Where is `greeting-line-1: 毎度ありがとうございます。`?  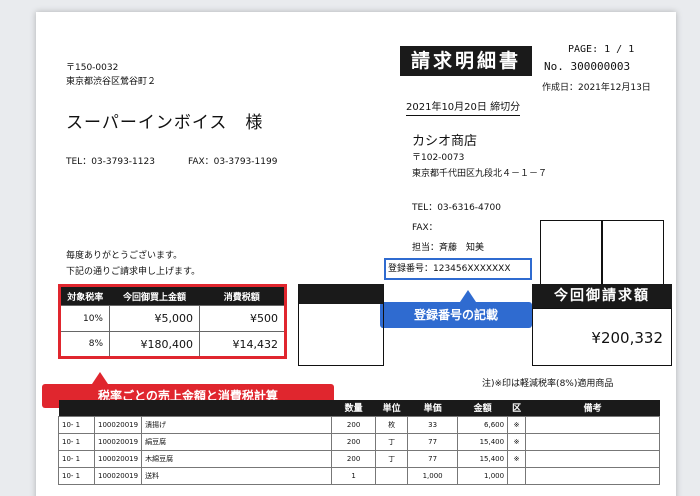
greeting-line-1: 毎度ありがとうございます。 is located at coordinates (124, 256).